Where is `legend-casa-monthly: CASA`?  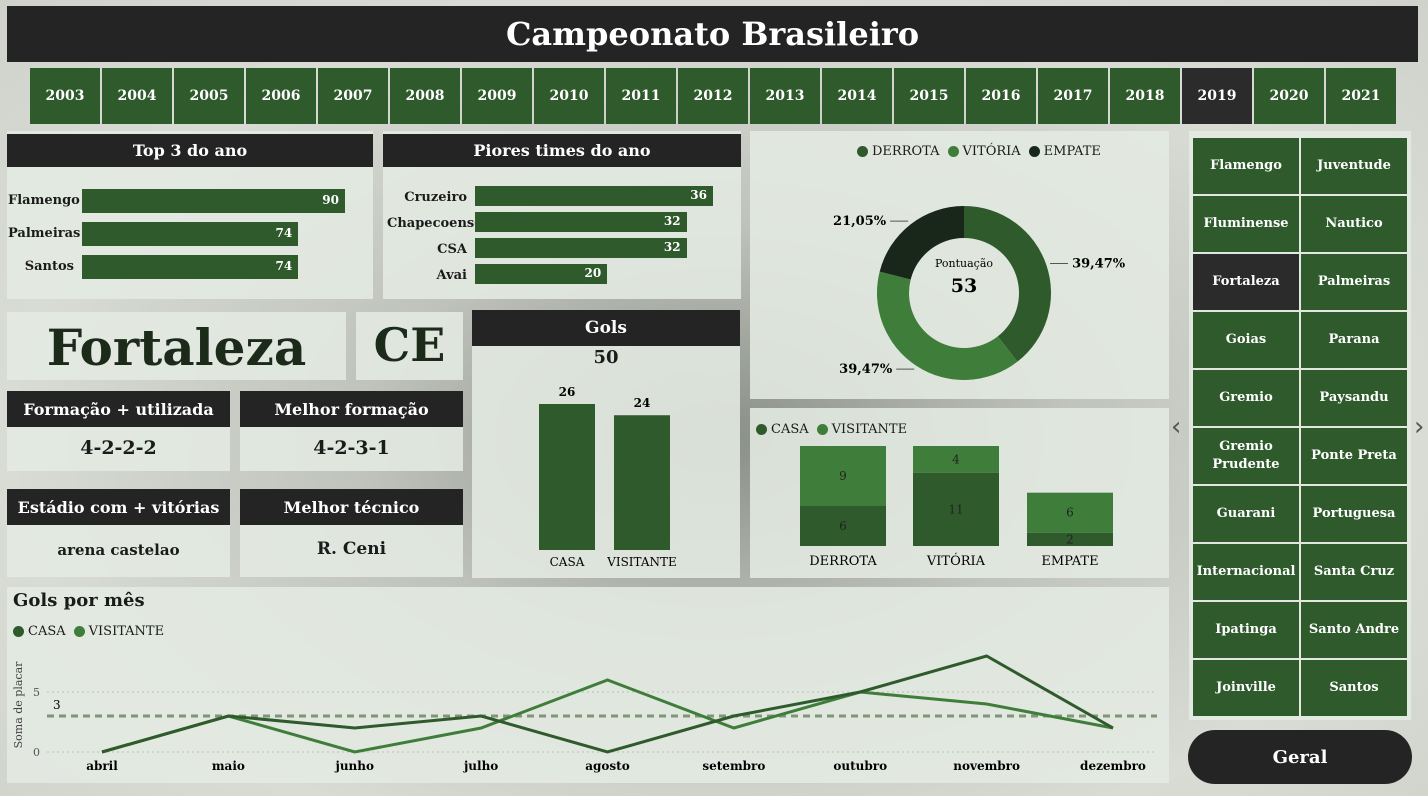 legend-casa-monthly: CASA is located at coordinates (47, 631).